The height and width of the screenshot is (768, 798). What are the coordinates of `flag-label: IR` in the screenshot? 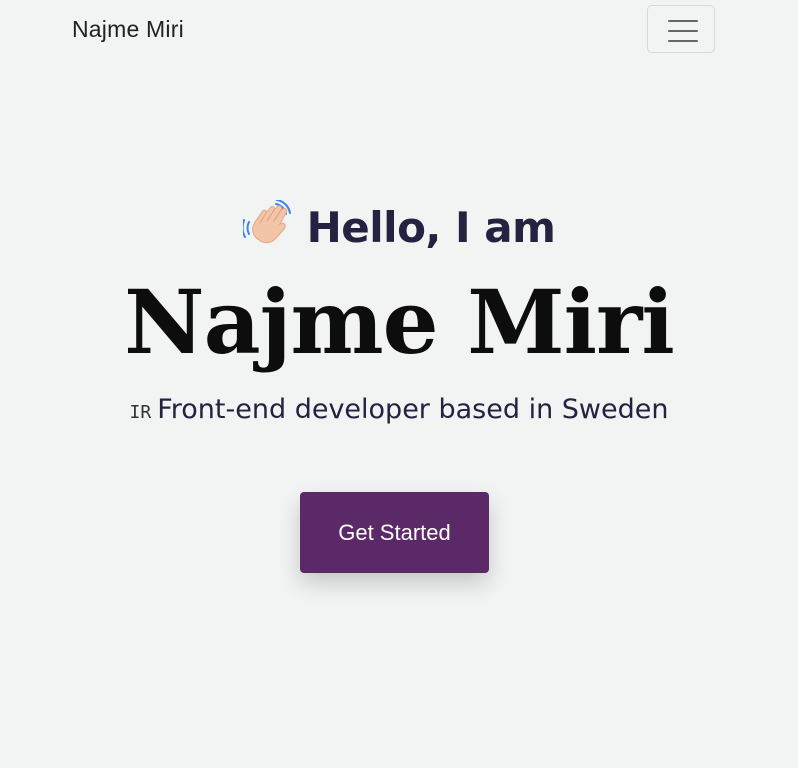 It's located at (140, 412).